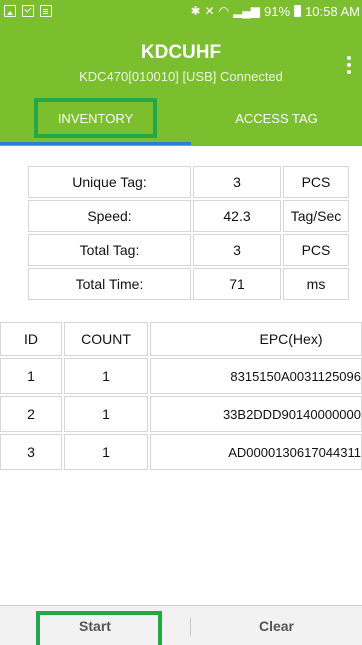  I want to click on mute-icon: ✕, so click(209, 11).